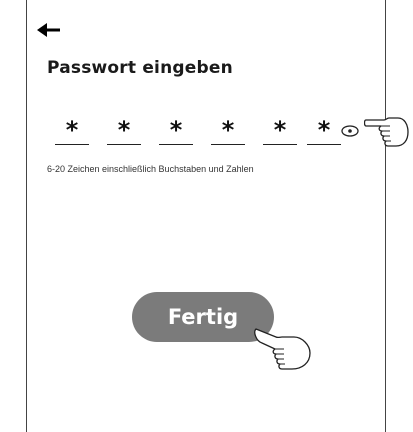 This screenshot has height=432, width=413. What do you see at coordinates (202, 130) in the screenshot?
I see `password-field: * * * * * *` at bounding box center [202, 130].